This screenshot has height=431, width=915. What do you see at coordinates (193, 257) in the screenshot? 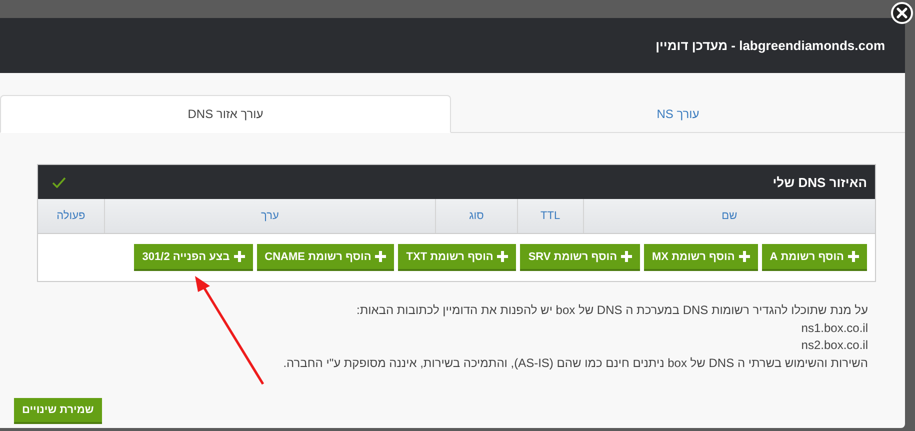
I see `add-record-button: בצע הפנייה 301/2` at bounding box center [193, 257].